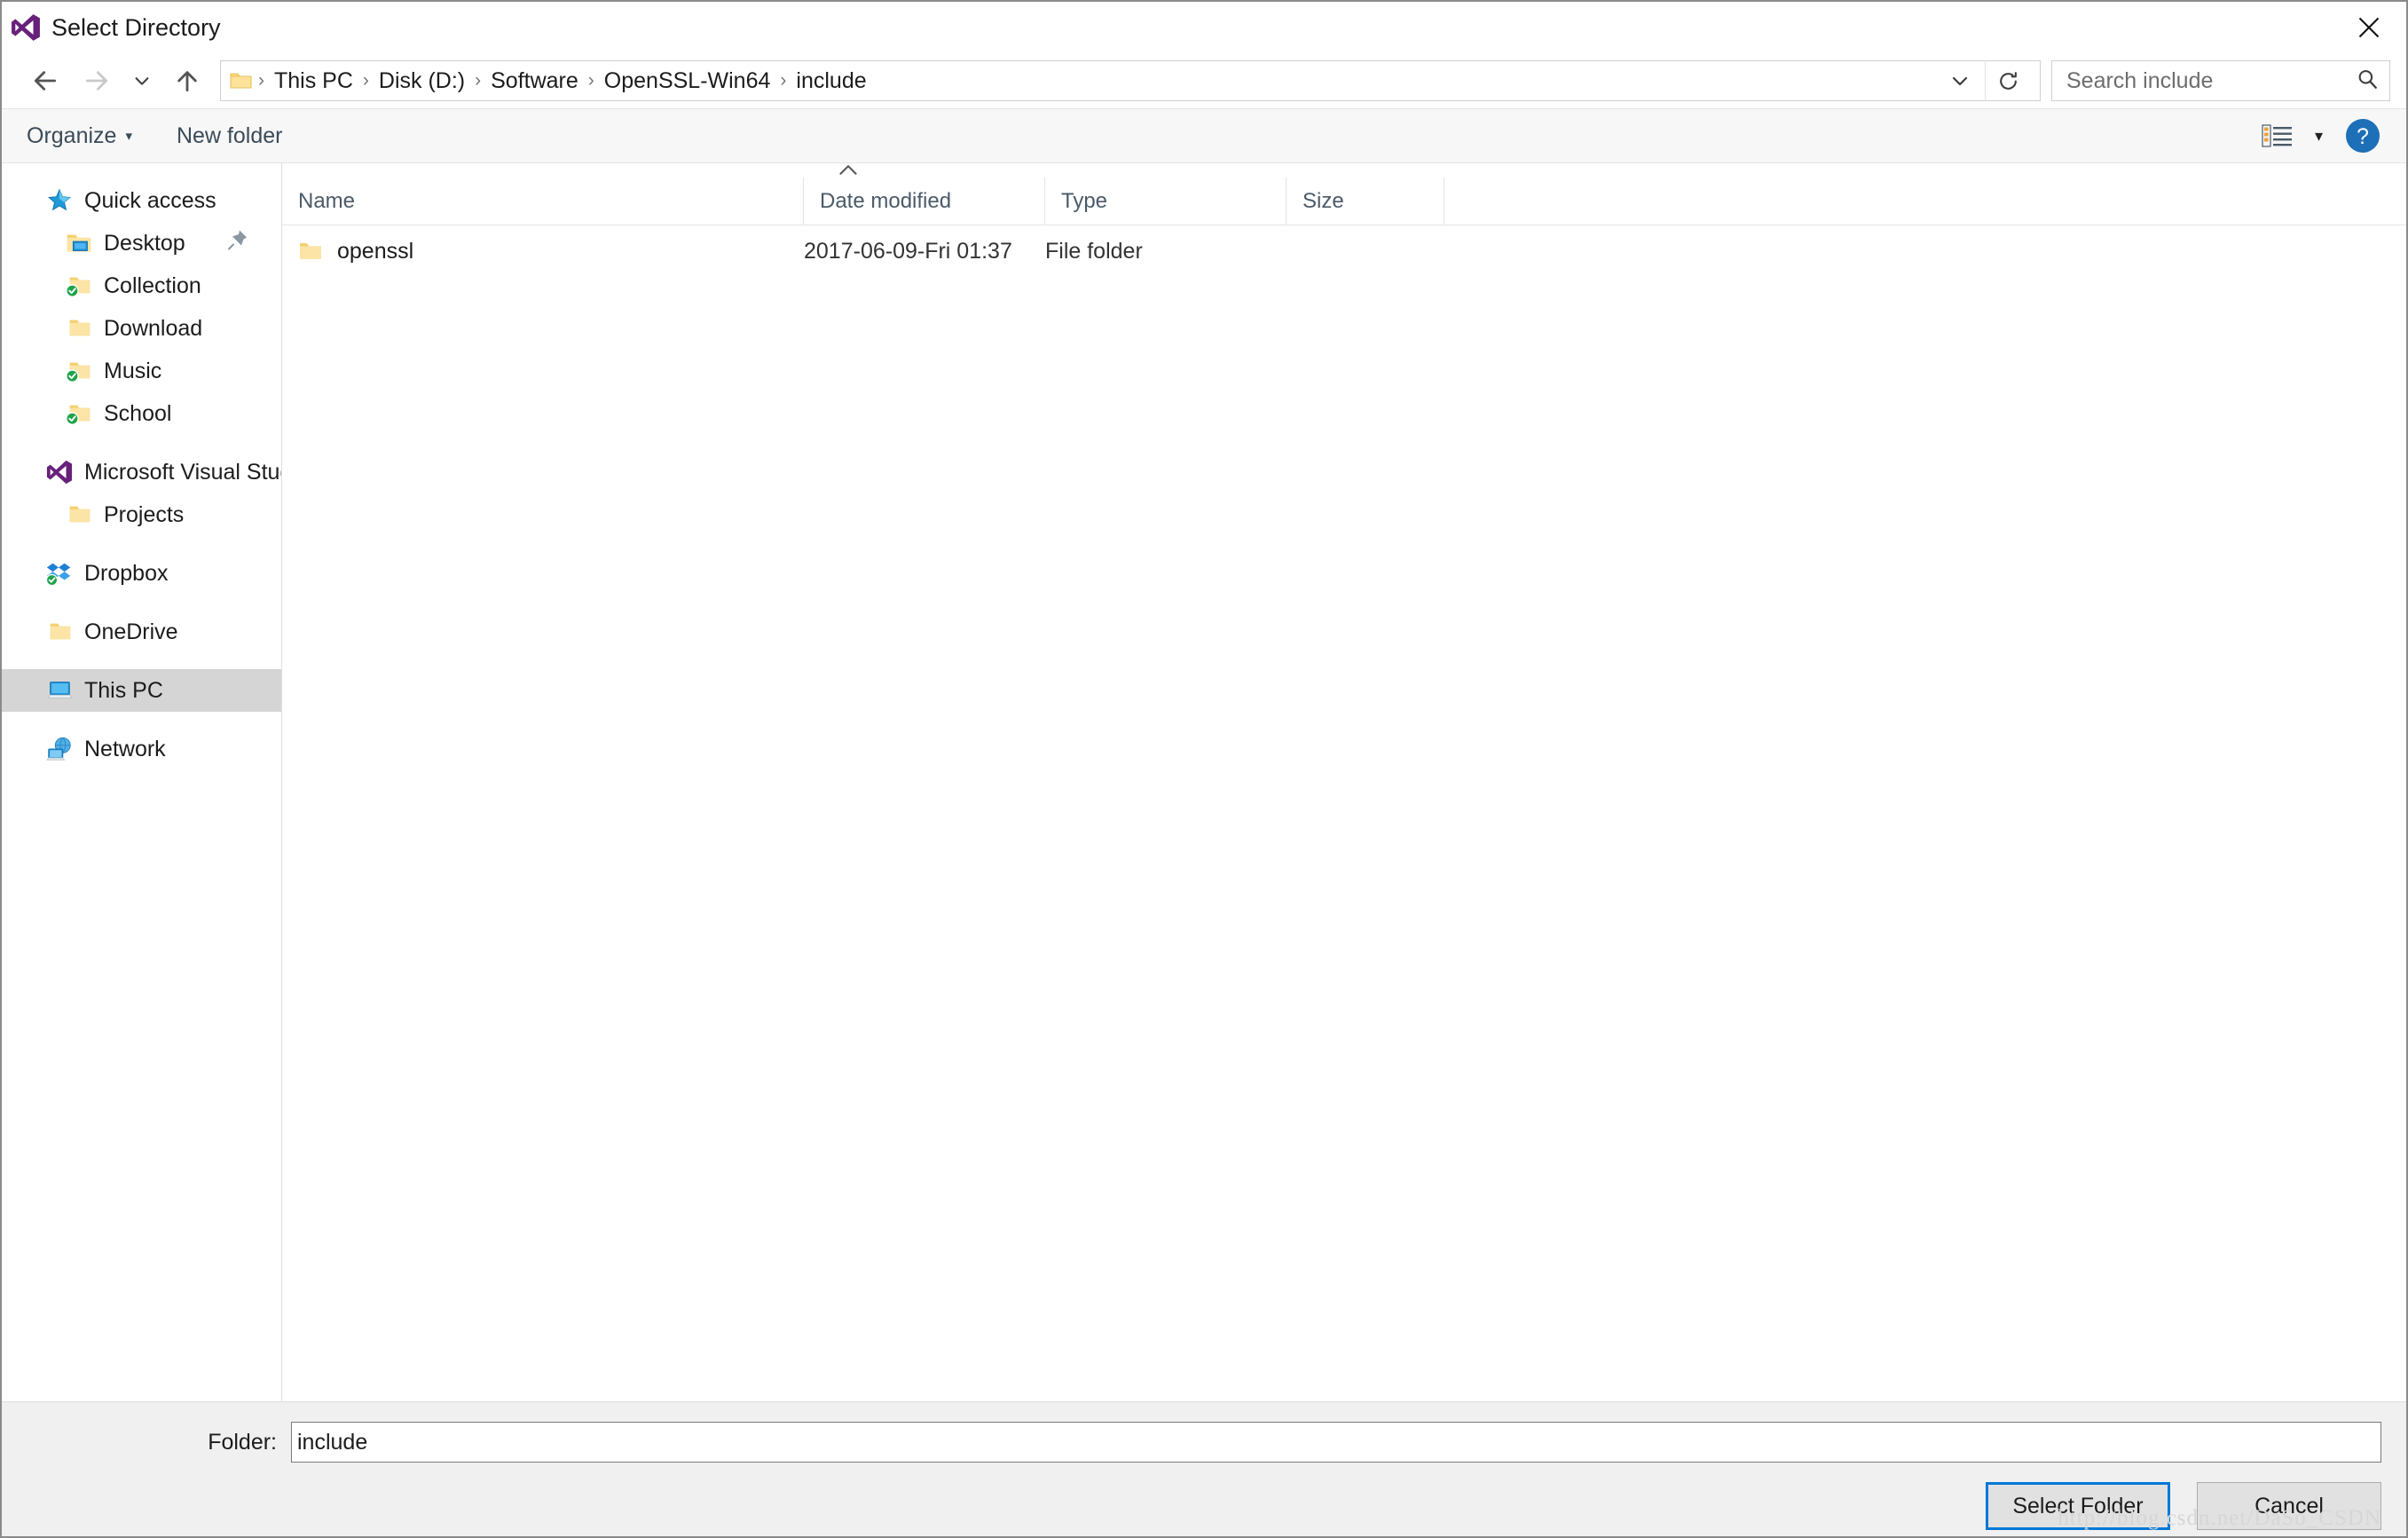  What do you see at coordinates (1204, 135) in the screenshot?
I see `command-bar: Organize ▾ New folder ▾ ?` at bounding box center [1204, 135].